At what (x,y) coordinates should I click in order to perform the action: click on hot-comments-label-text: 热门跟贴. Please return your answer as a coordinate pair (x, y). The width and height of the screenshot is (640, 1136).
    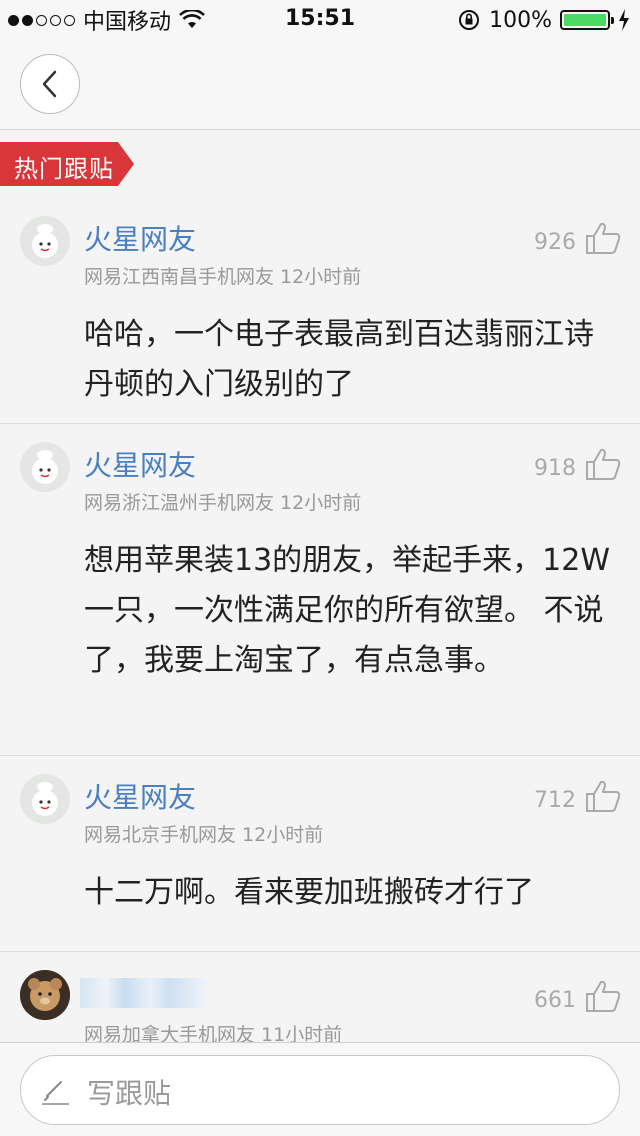
    Looking at the image, I should click on (64, 169).